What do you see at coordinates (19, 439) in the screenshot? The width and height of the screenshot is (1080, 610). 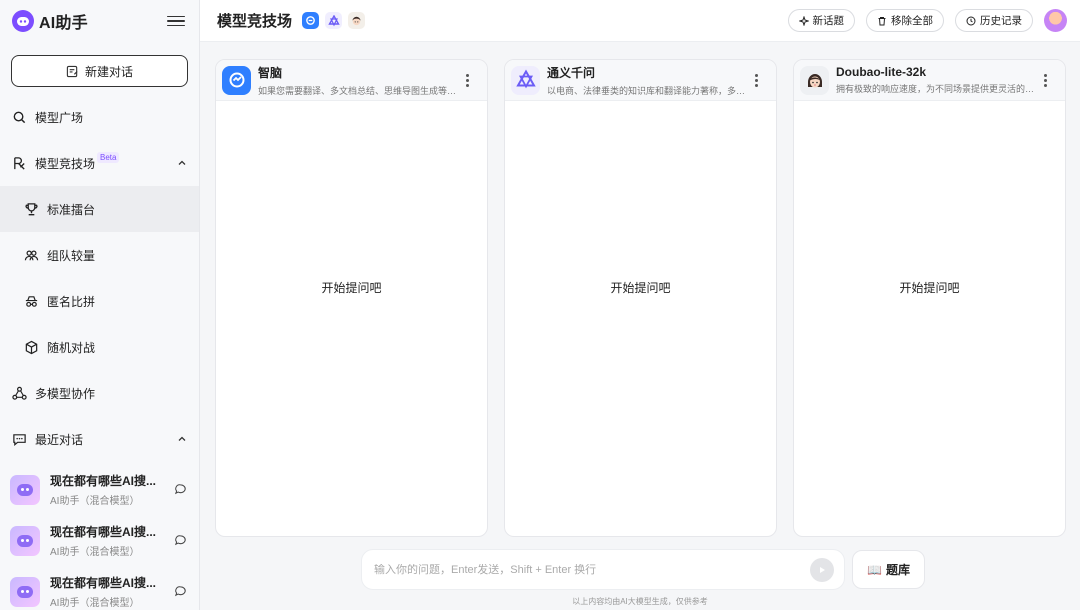 I see `chat-icon` at bounding box center [19, 439].